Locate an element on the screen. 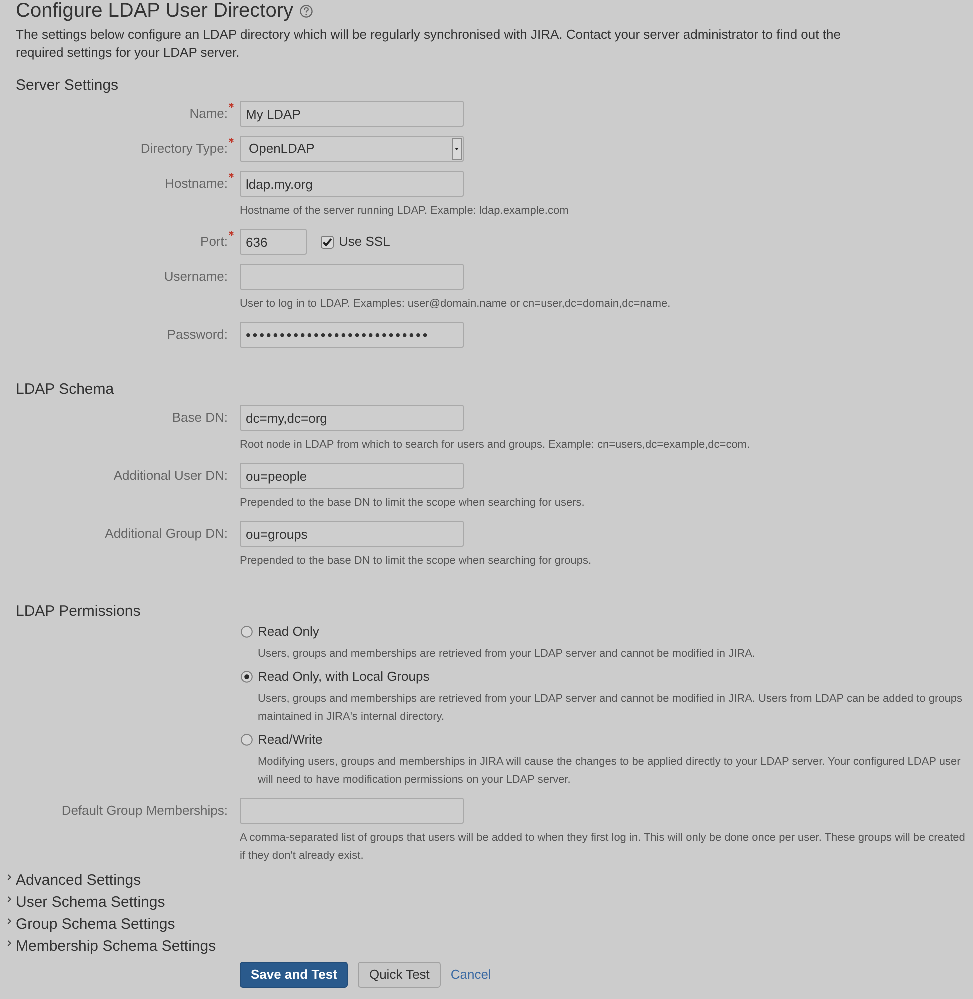 The height and width of the screenshot is (999, 973). field-hint: Root node in LDAP from which to search for users and groups. Example: cn=users,dc=example,dc=com. is located at coordinates (496, 445).